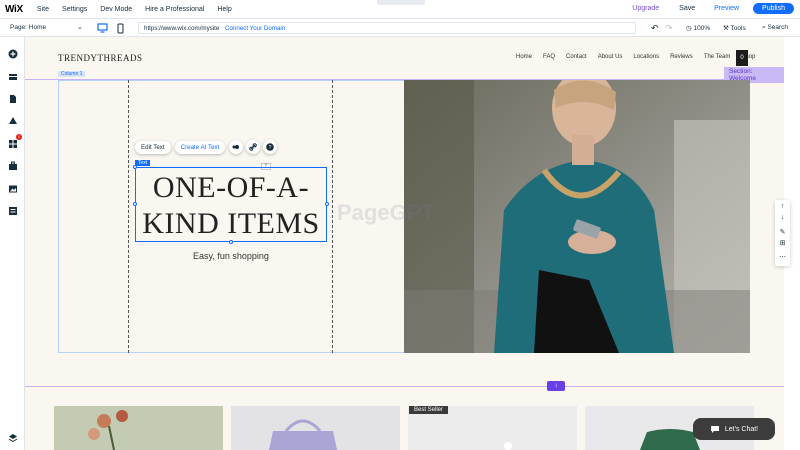 Image resolution: width=800 pixels, height=450 pixels. What do you see at coordinates (655, 28) in the screenshot?
I see `undo-icon: ↶` at bounding box center [655, 28].